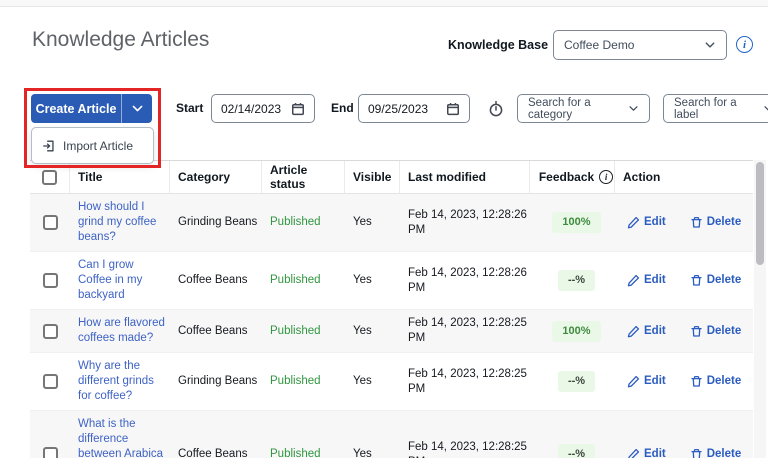 This screenshot has height=458, width=768. Describe the element at coordinates (116, 381) in the screenshot. I see `article-title-link: Why are the different grinds for coffee?` at that location.